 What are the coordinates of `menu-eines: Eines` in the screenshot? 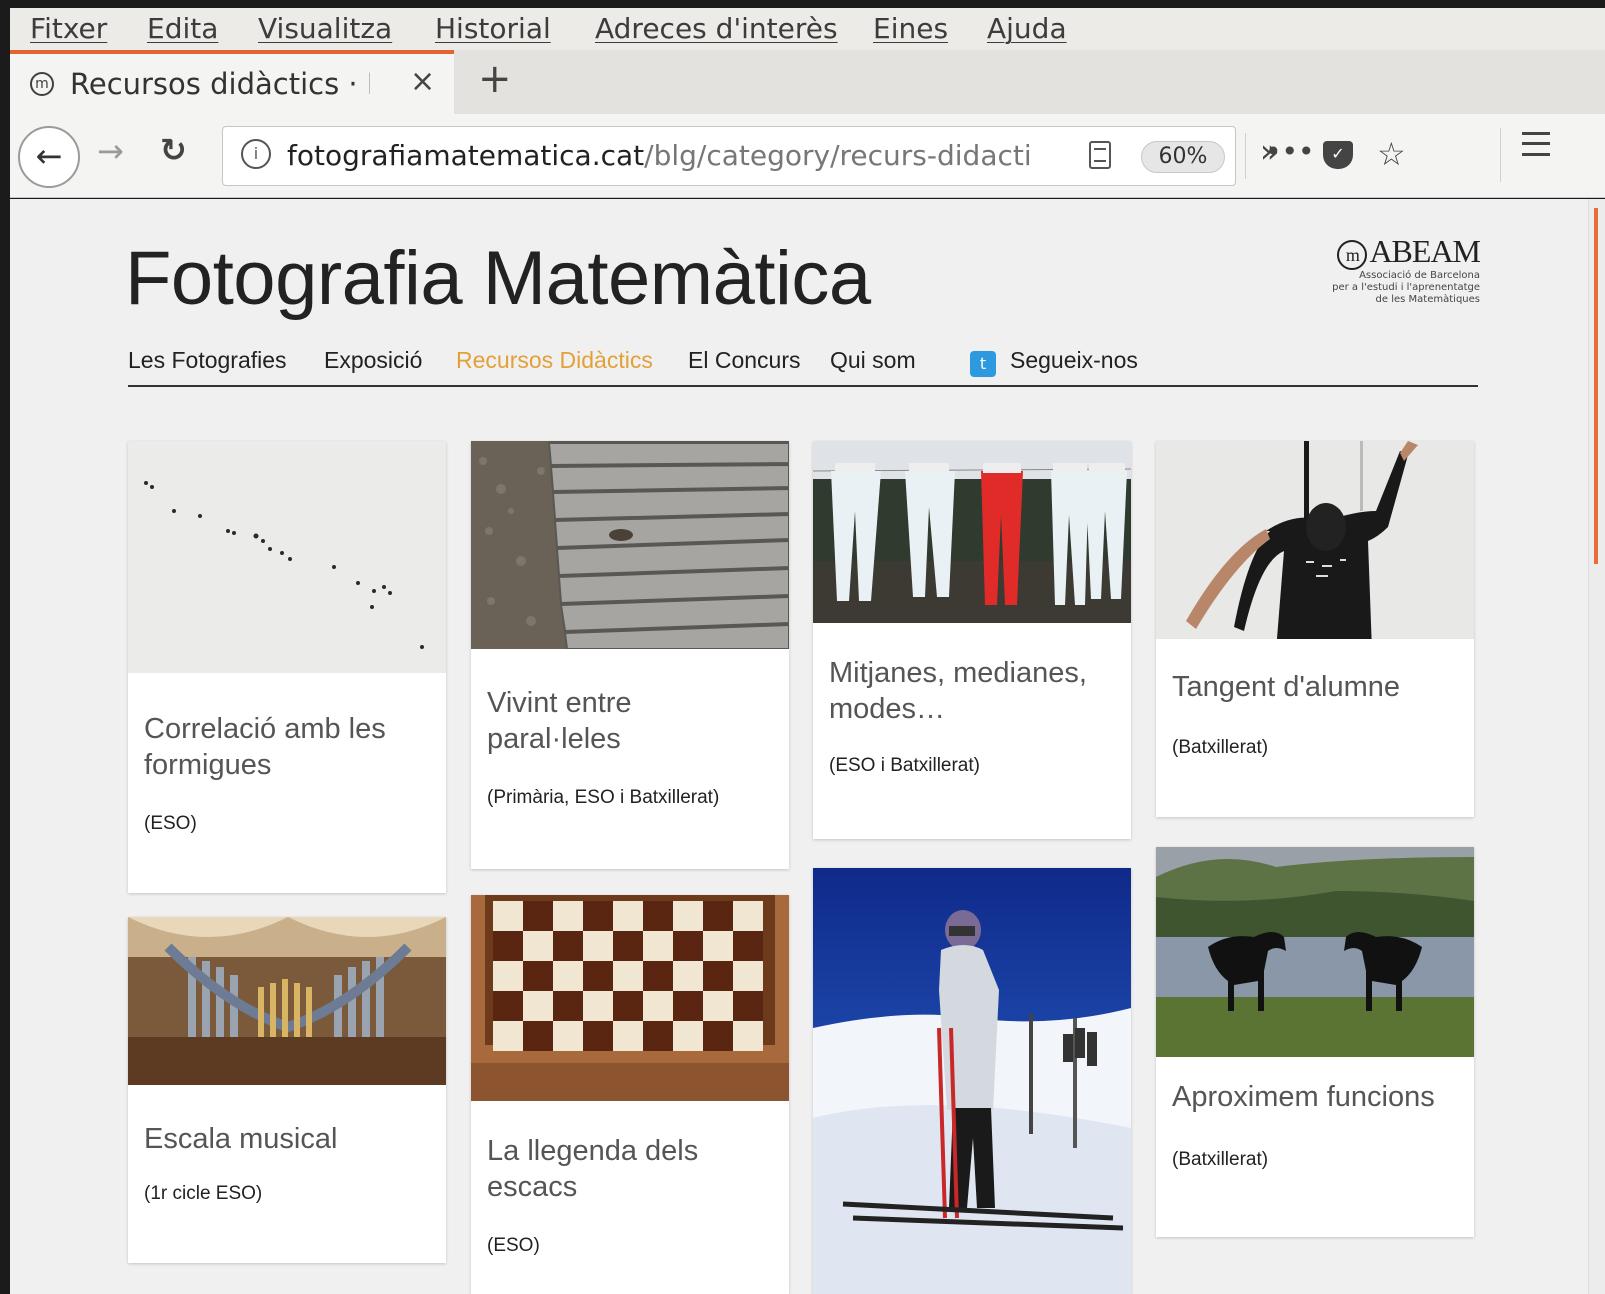 It's located at (910, 28).